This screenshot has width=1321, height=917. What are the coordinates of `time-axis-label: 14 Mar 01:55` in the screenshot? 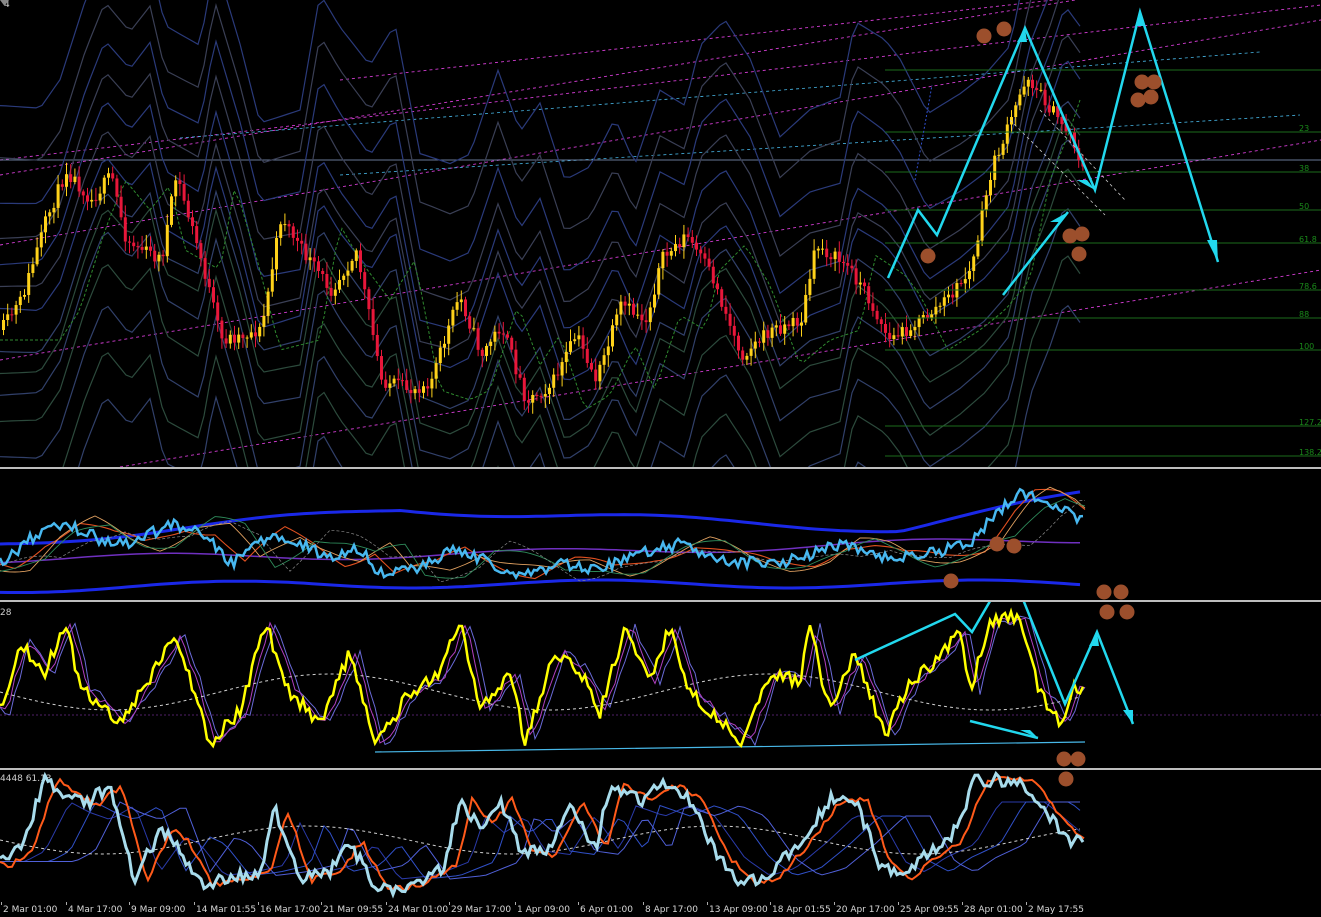 It's located at (226, 910).